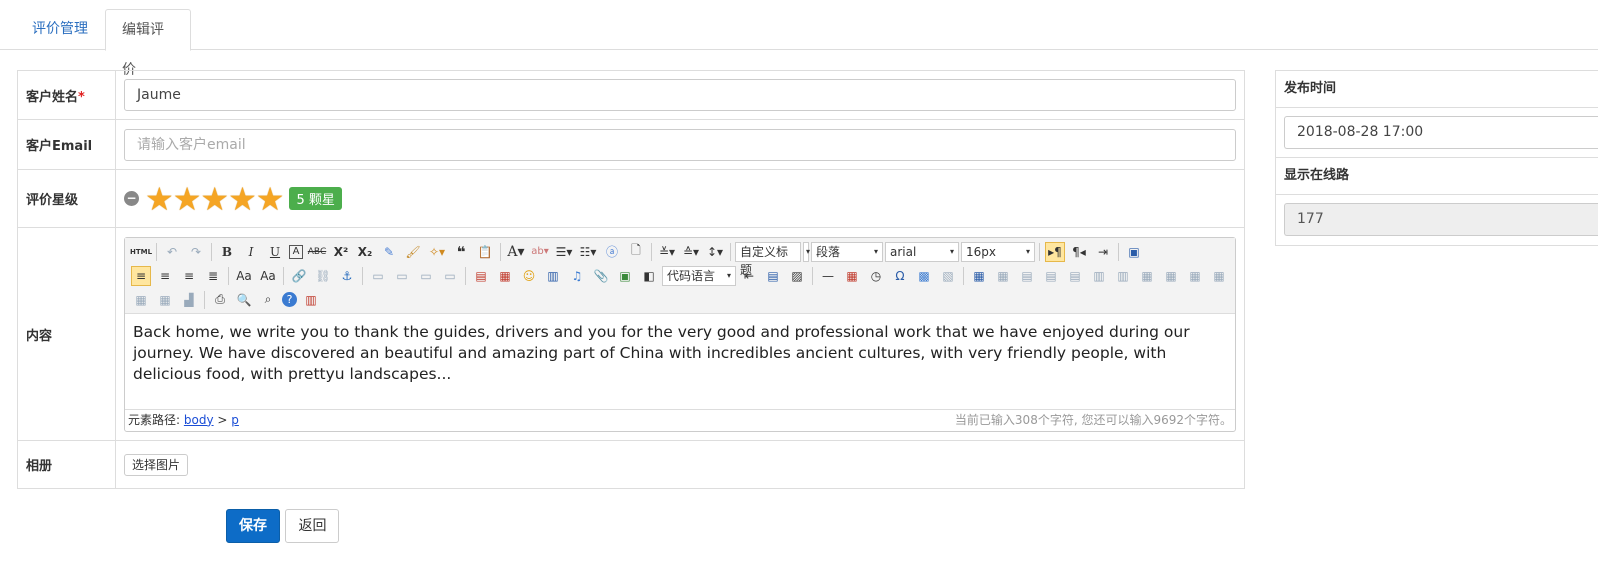  Describe the element at coordinates (268, 276) in the screenshot. I see `lowercase-icon: Aa` at that location.